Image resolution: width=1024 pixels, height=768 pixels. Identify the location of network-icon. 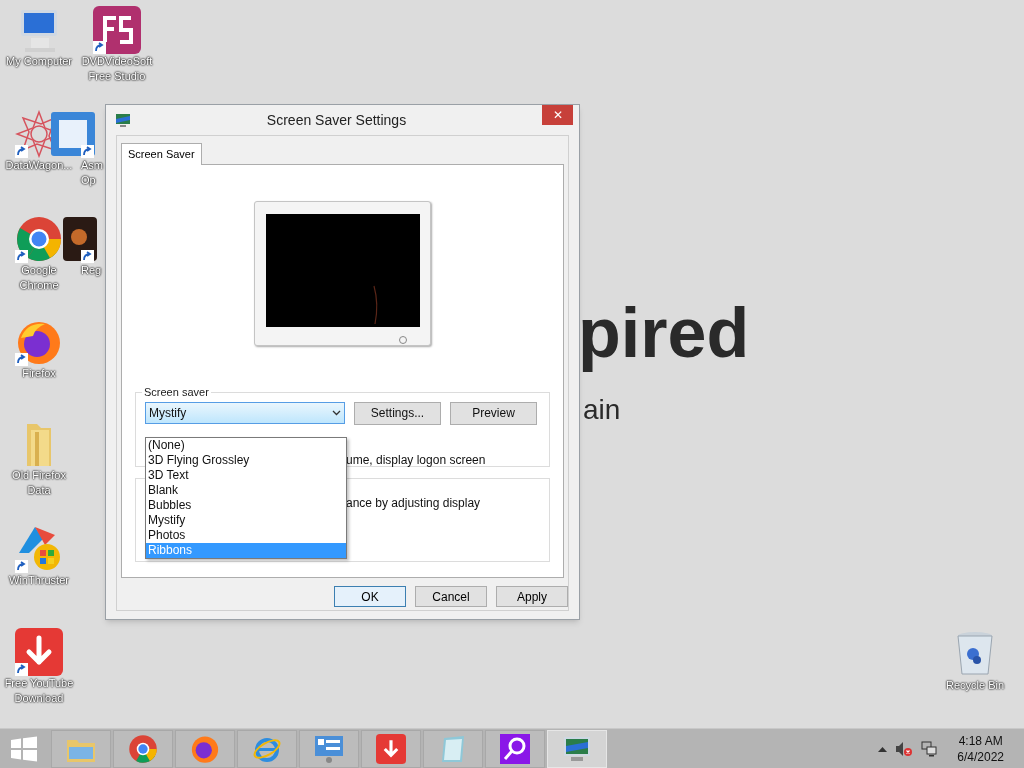
(929, 748).